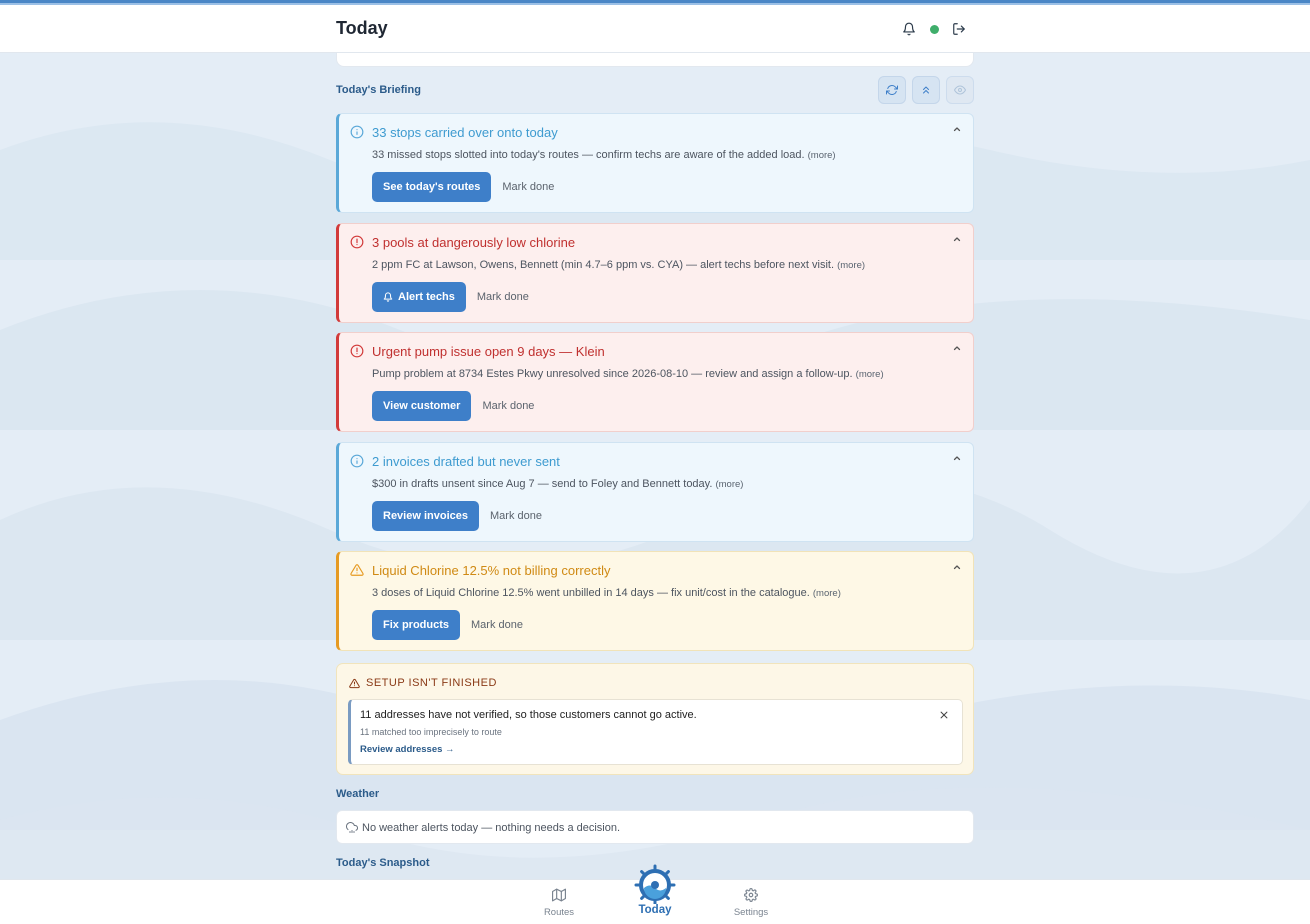 The height and width of the screenshot is (924, 1310). I want to click on alert-title: 3 pools at dangerously low chlorine, so click(474, 242).